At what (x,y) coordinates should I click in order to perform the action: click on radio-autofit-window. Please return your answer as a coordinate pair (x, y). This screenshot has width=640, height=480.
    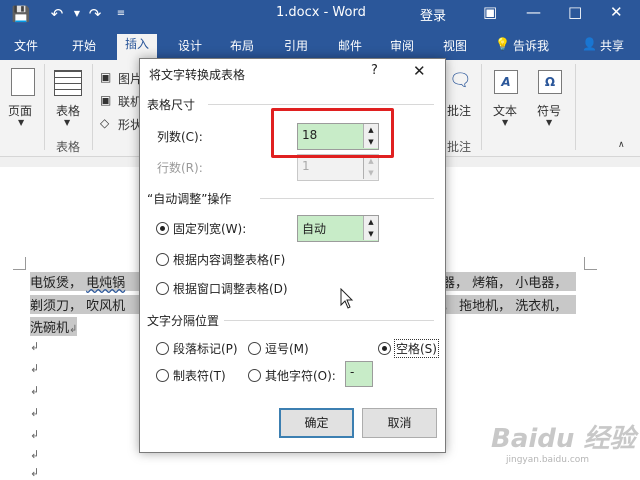
    Looking at the image, I should click on (162, 288).